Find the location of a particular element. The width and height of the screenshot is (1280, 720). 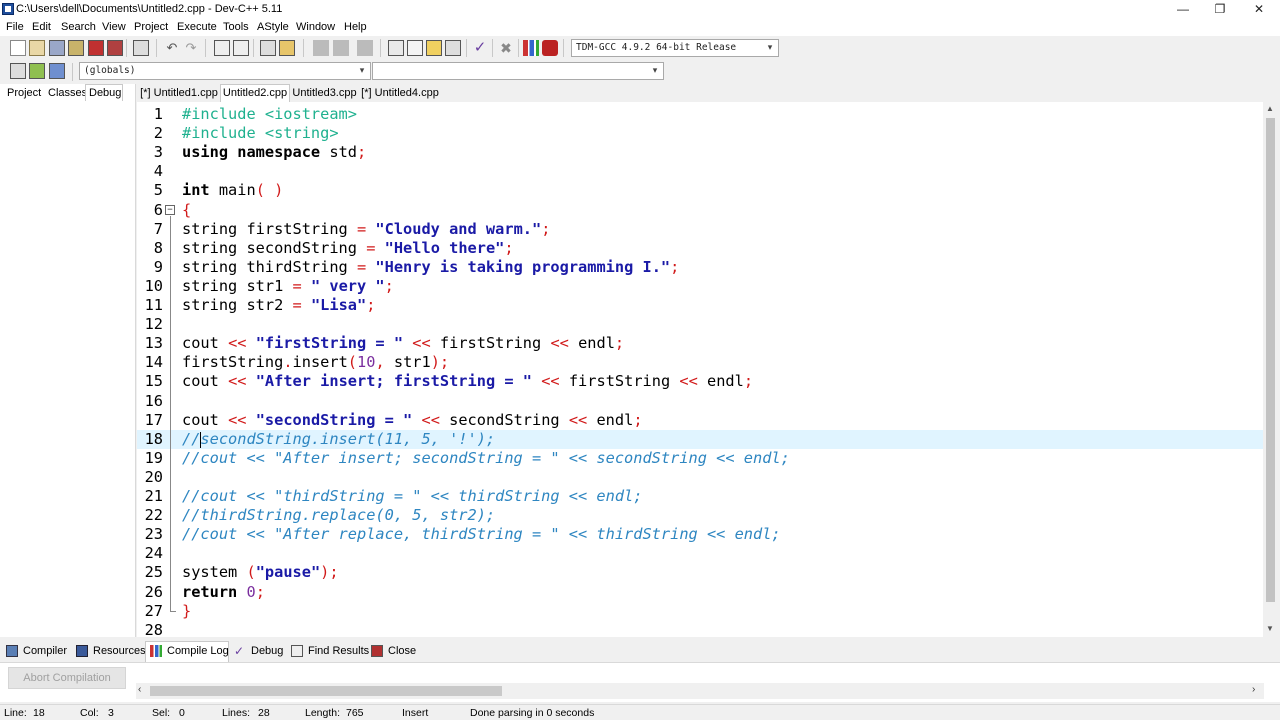

close-window-button: ✕ is located at coordinates (1259, 9).